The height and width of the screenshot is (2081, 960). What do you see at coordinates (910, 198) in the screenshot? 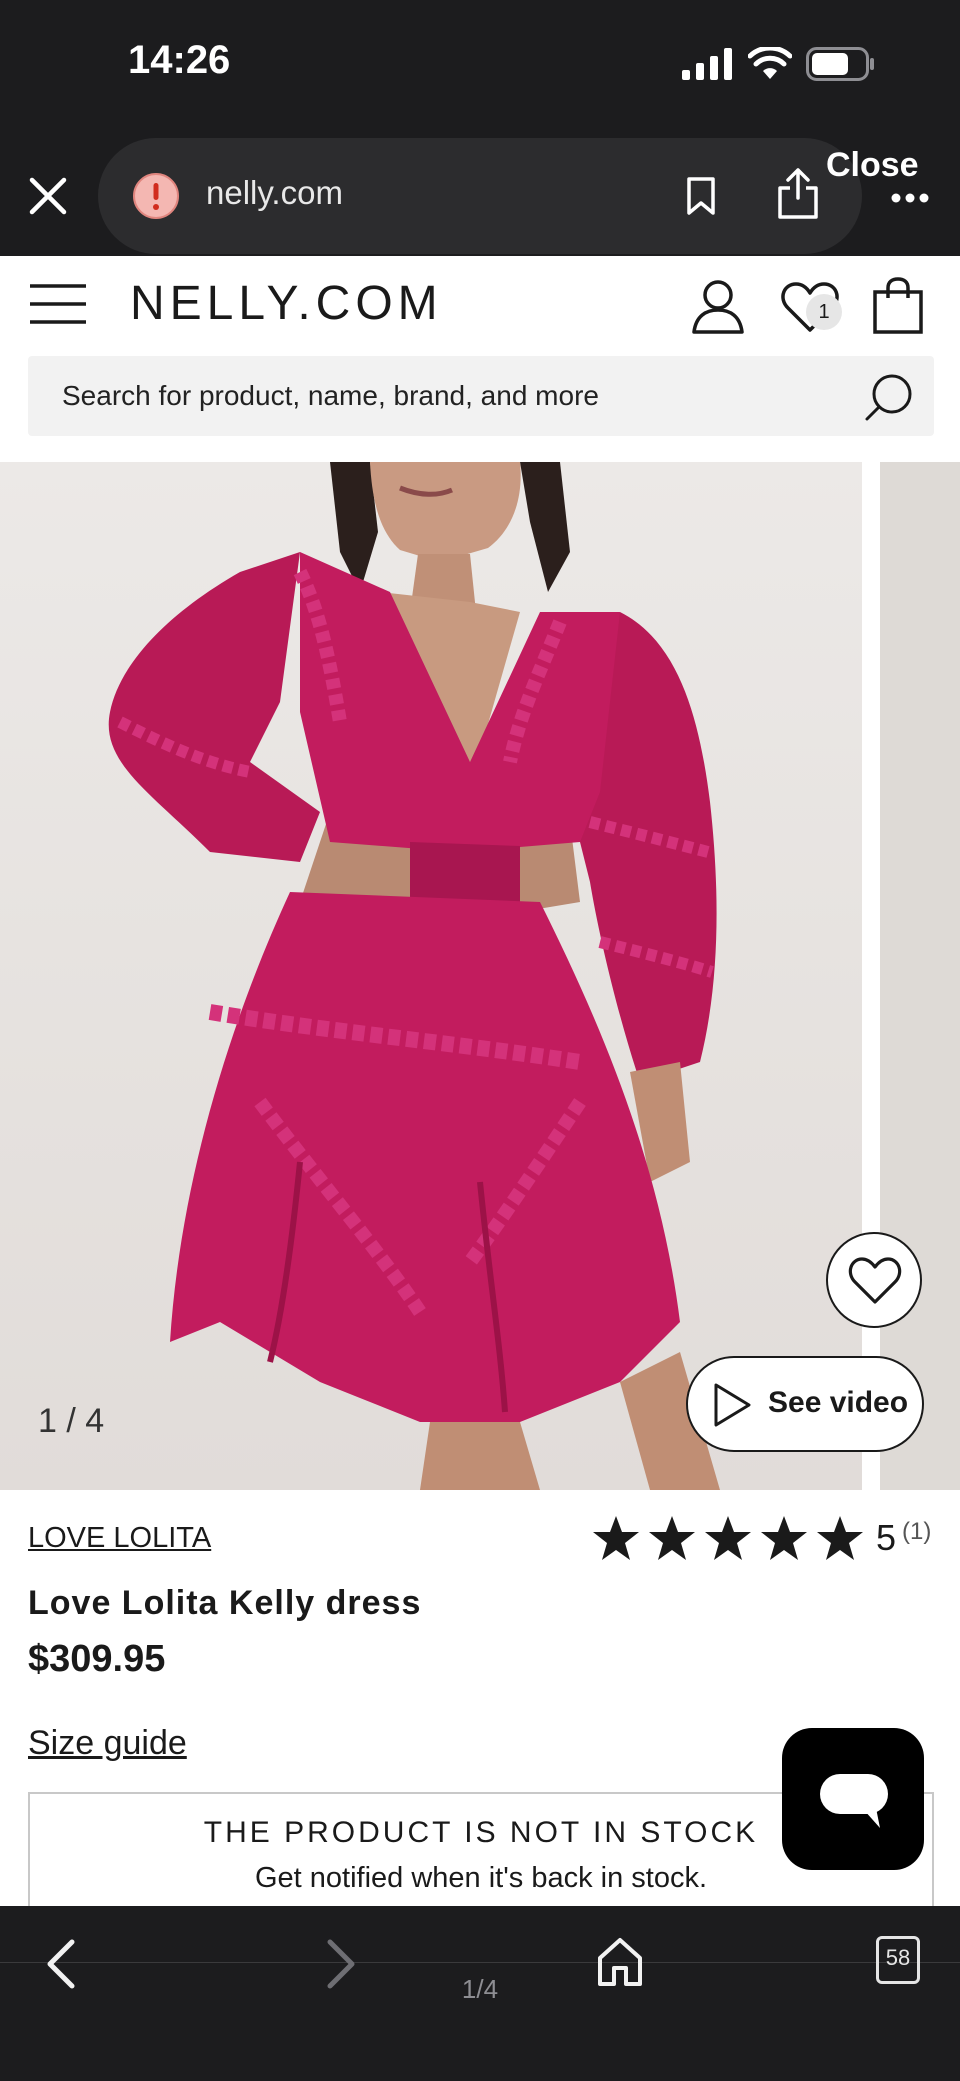
I see `more-icon` at bounding box center [910, 198].